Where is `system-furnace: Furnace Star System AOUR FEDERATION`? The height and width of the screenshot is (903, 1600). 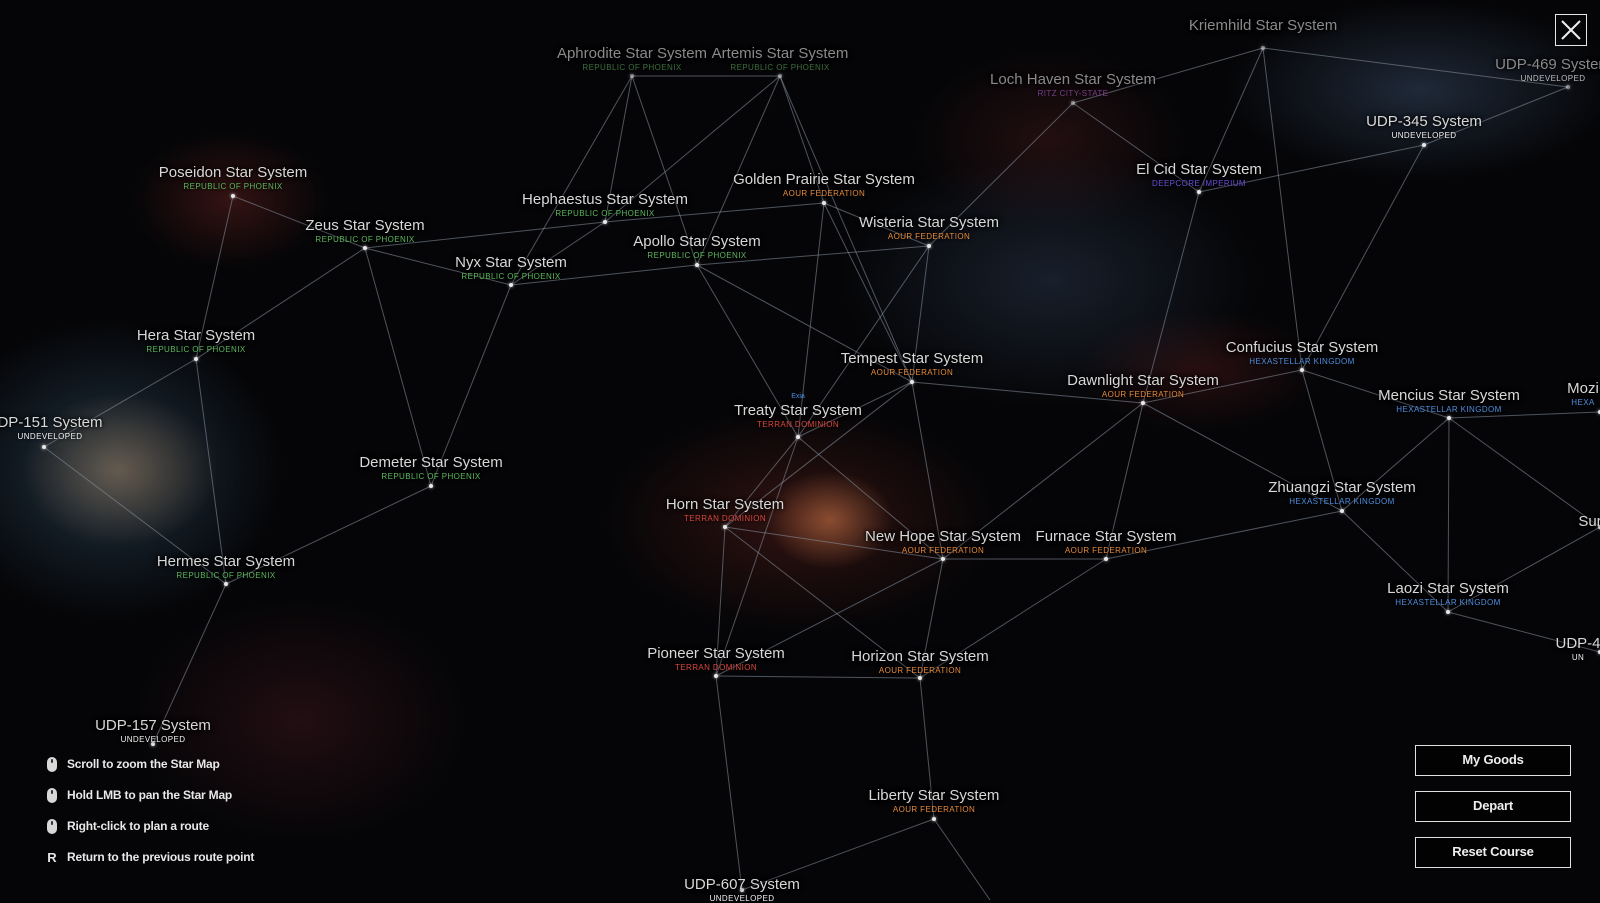 system-furnace: Furnace Star System AOUR FEDERATION is located at coordinates (1106, 541).